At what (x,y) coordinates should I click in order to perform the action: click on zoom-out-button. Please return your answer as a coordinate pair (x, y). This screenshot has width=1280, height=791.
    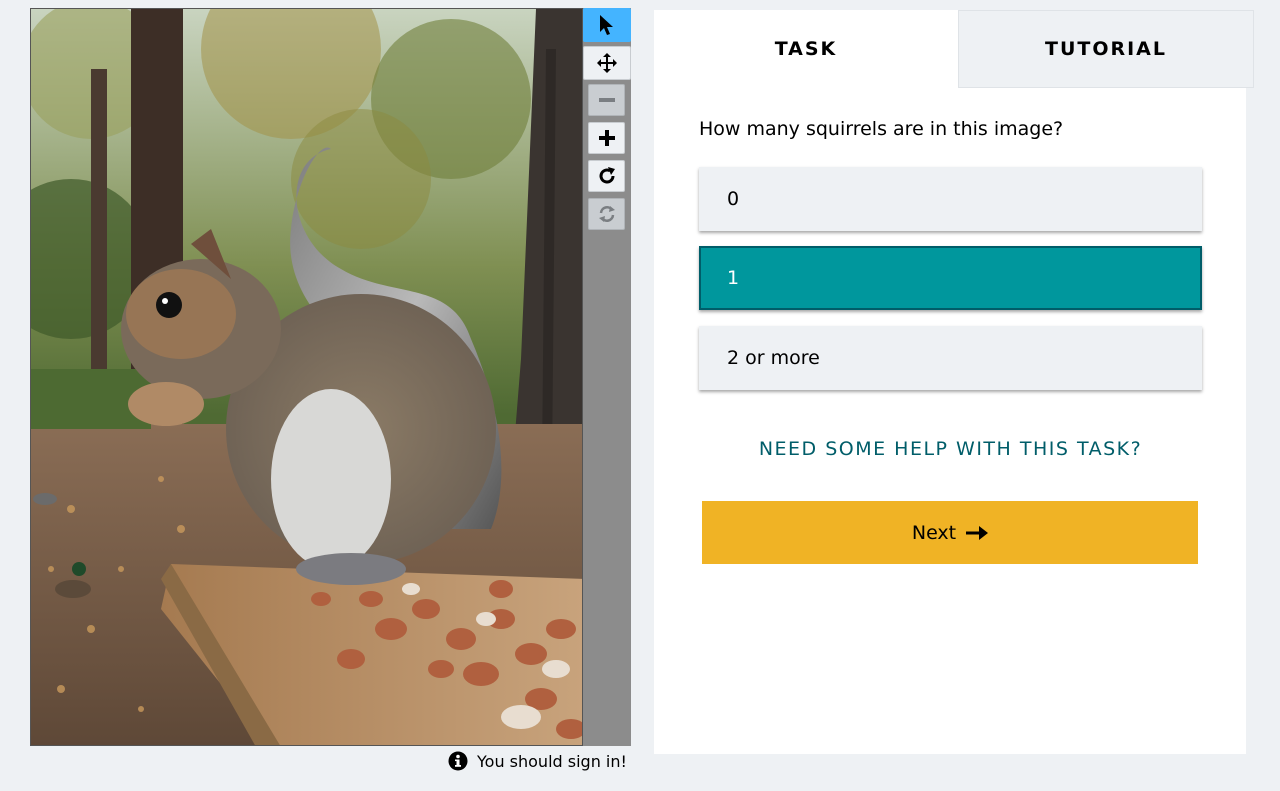
    Looking at the image, I should click on (606, 100).